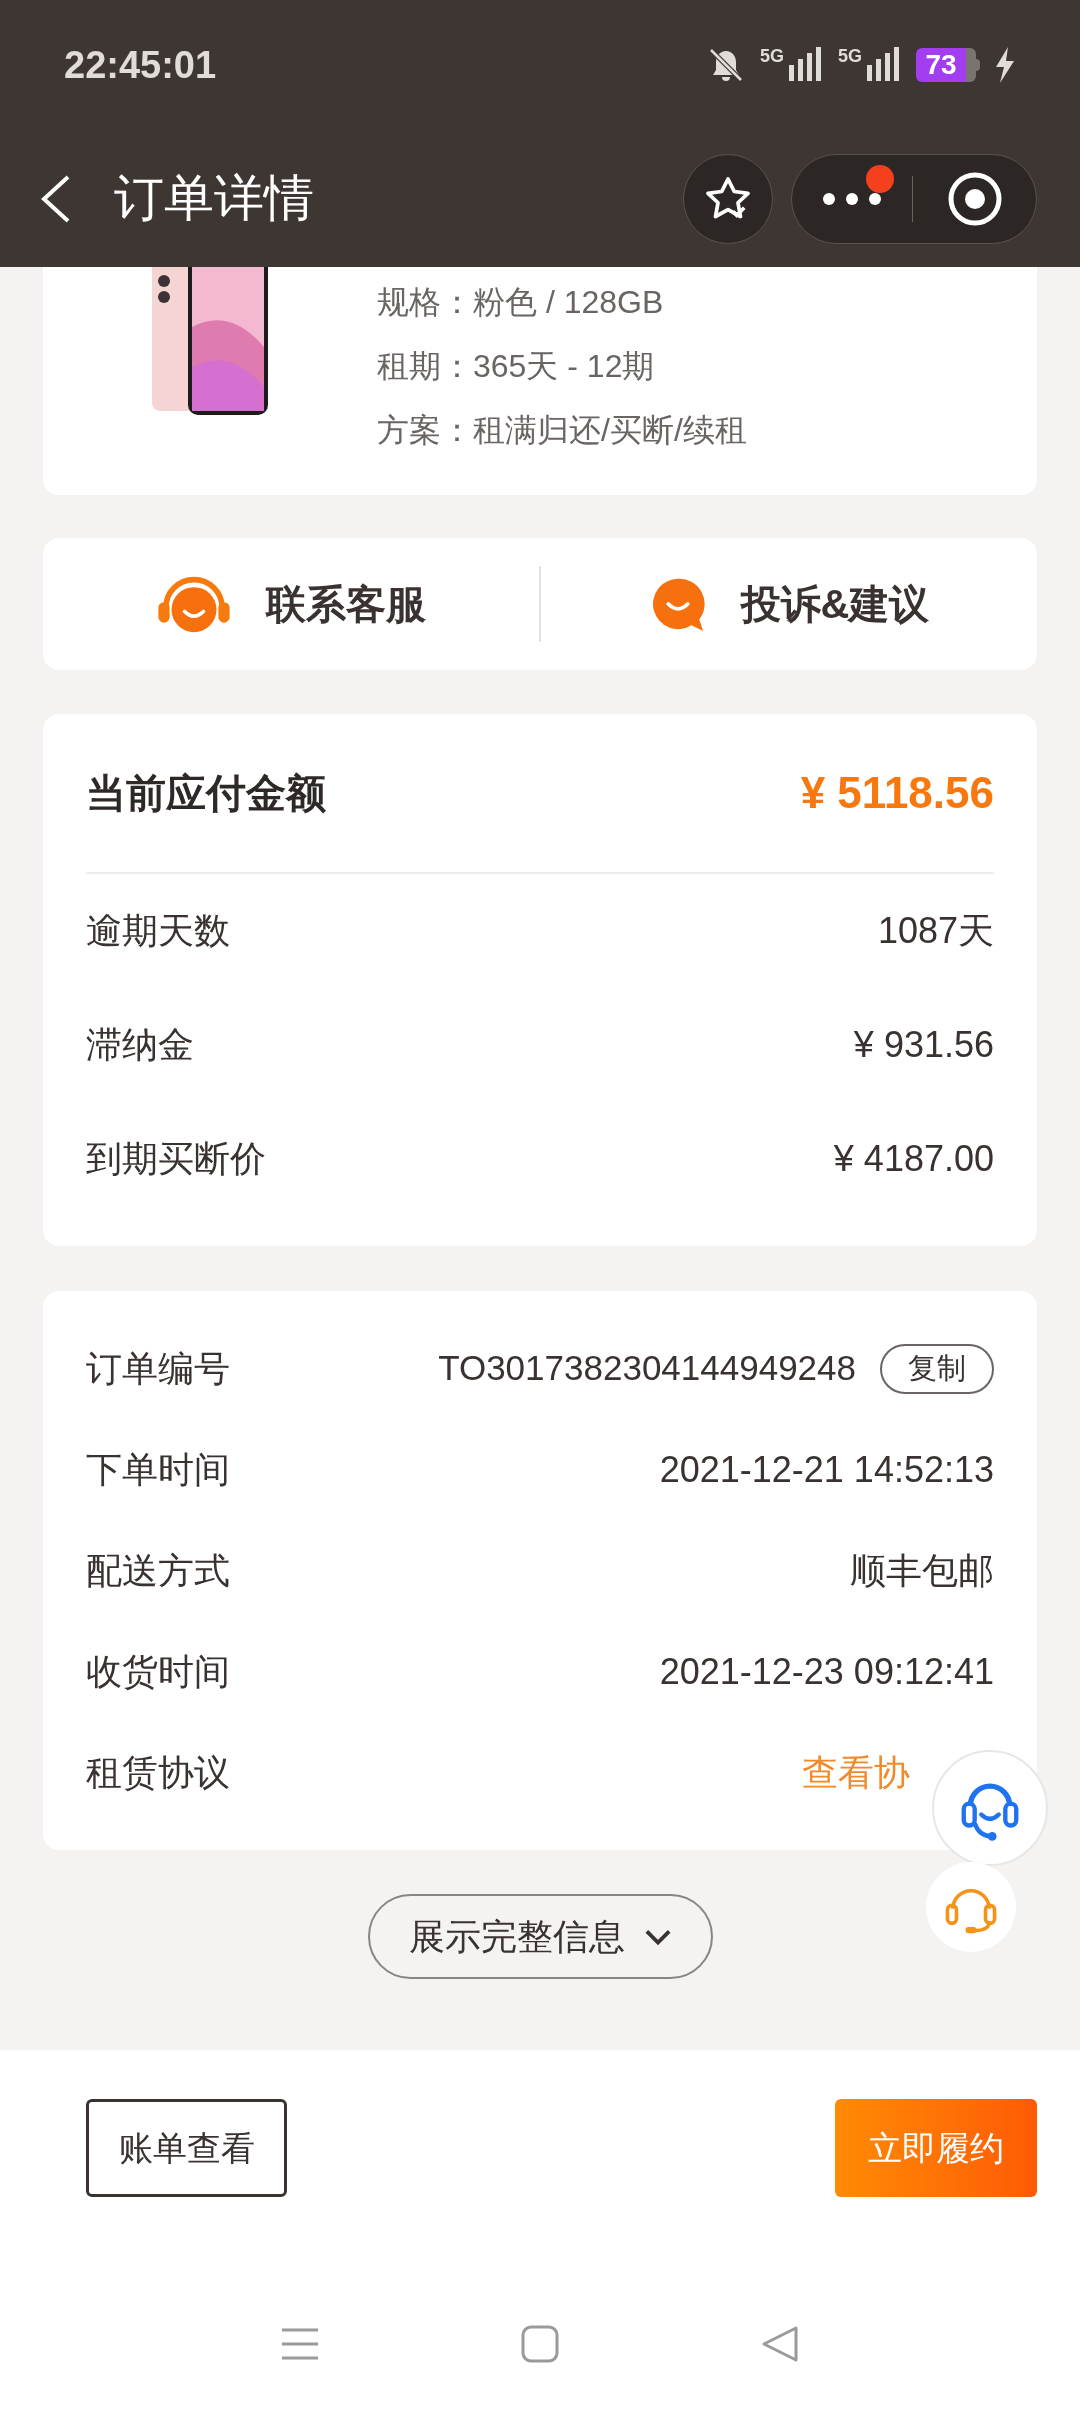  Describe the element at coordinates (564, 366) in the screenshot. I see `spec-value: 365天 - 12期` at that location.